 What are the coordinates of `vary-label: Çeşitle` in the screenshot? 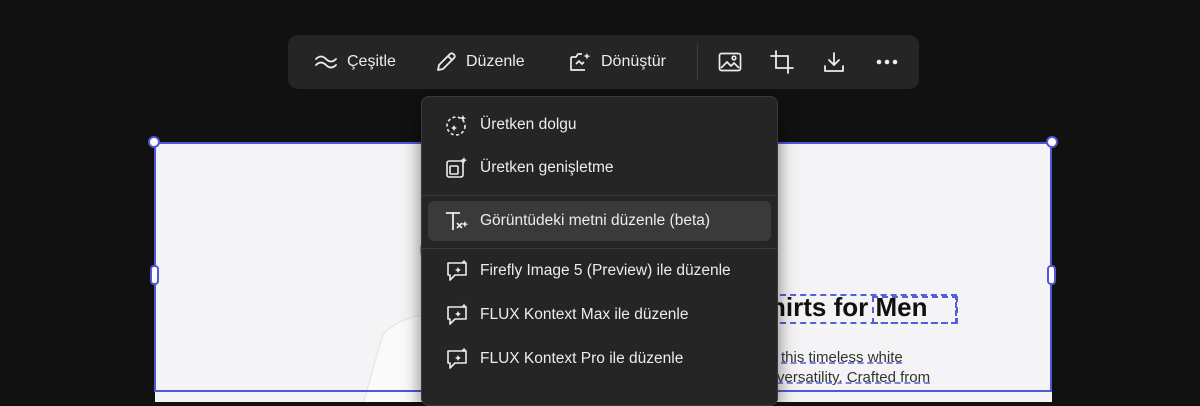 It's located at (371, 61).